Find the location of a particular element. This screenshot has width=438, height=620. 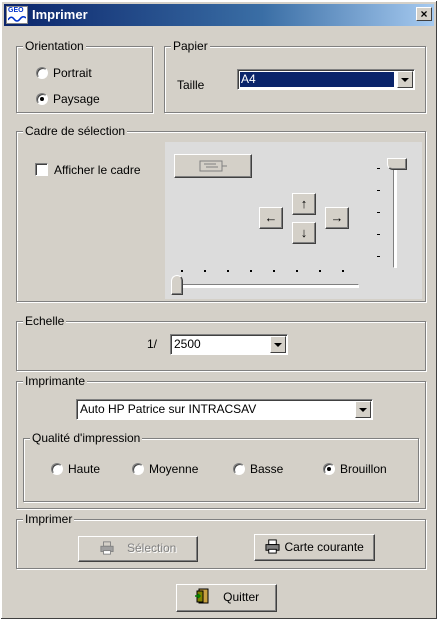

afficher-cadre-label: Afficher le cadre is located at coordinates (97, 170).